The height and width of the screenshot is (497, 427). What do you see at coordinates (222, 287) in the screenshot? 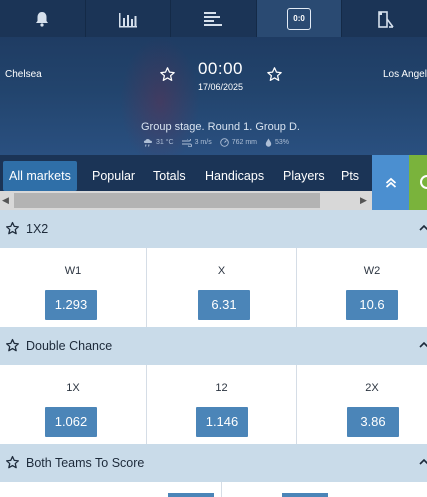
I see `outcome-cell: X 6.31` at bounding box center [222, 287].